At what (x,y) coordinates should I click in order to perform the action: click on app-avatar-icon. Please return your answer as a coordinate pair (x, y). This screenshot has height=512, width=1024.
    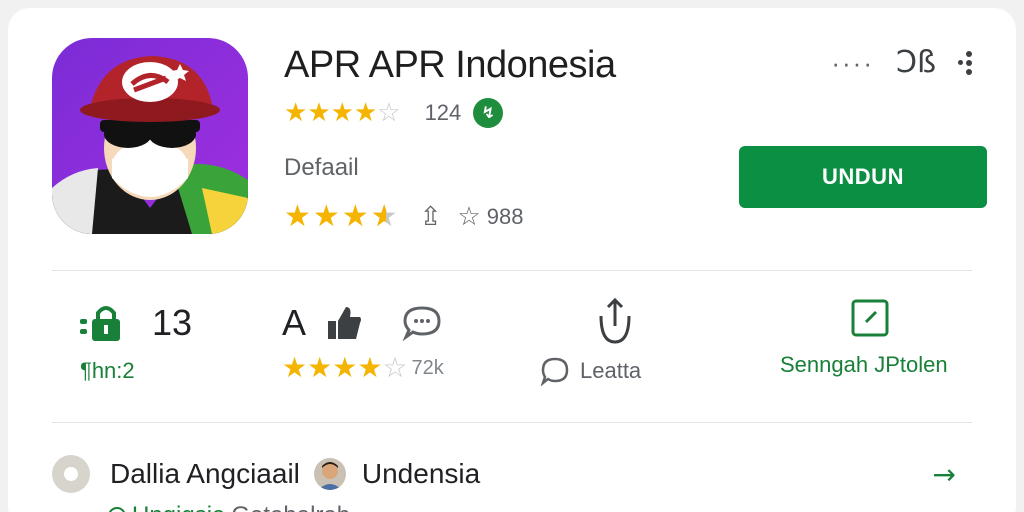
    Looking at the image, I should click on (150, 136).